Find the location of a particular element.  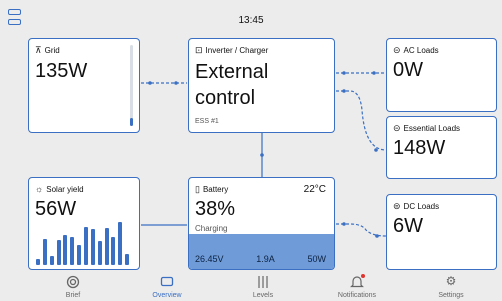

battery-soc-value: 38% is located at coordinates (215, 209).